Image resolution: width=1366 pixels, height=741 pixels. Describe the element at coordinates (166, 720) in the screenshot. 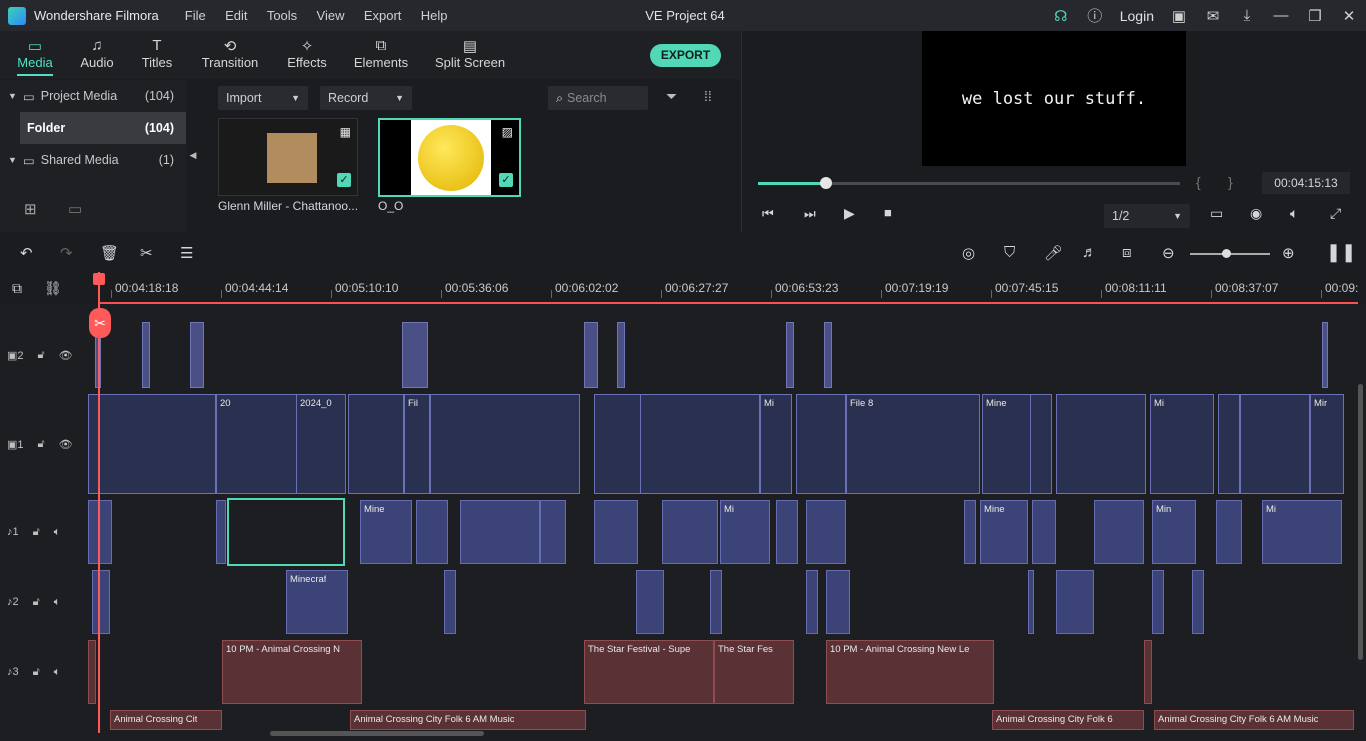

I see `music-clip: Animal Crossing Cit` at that location.